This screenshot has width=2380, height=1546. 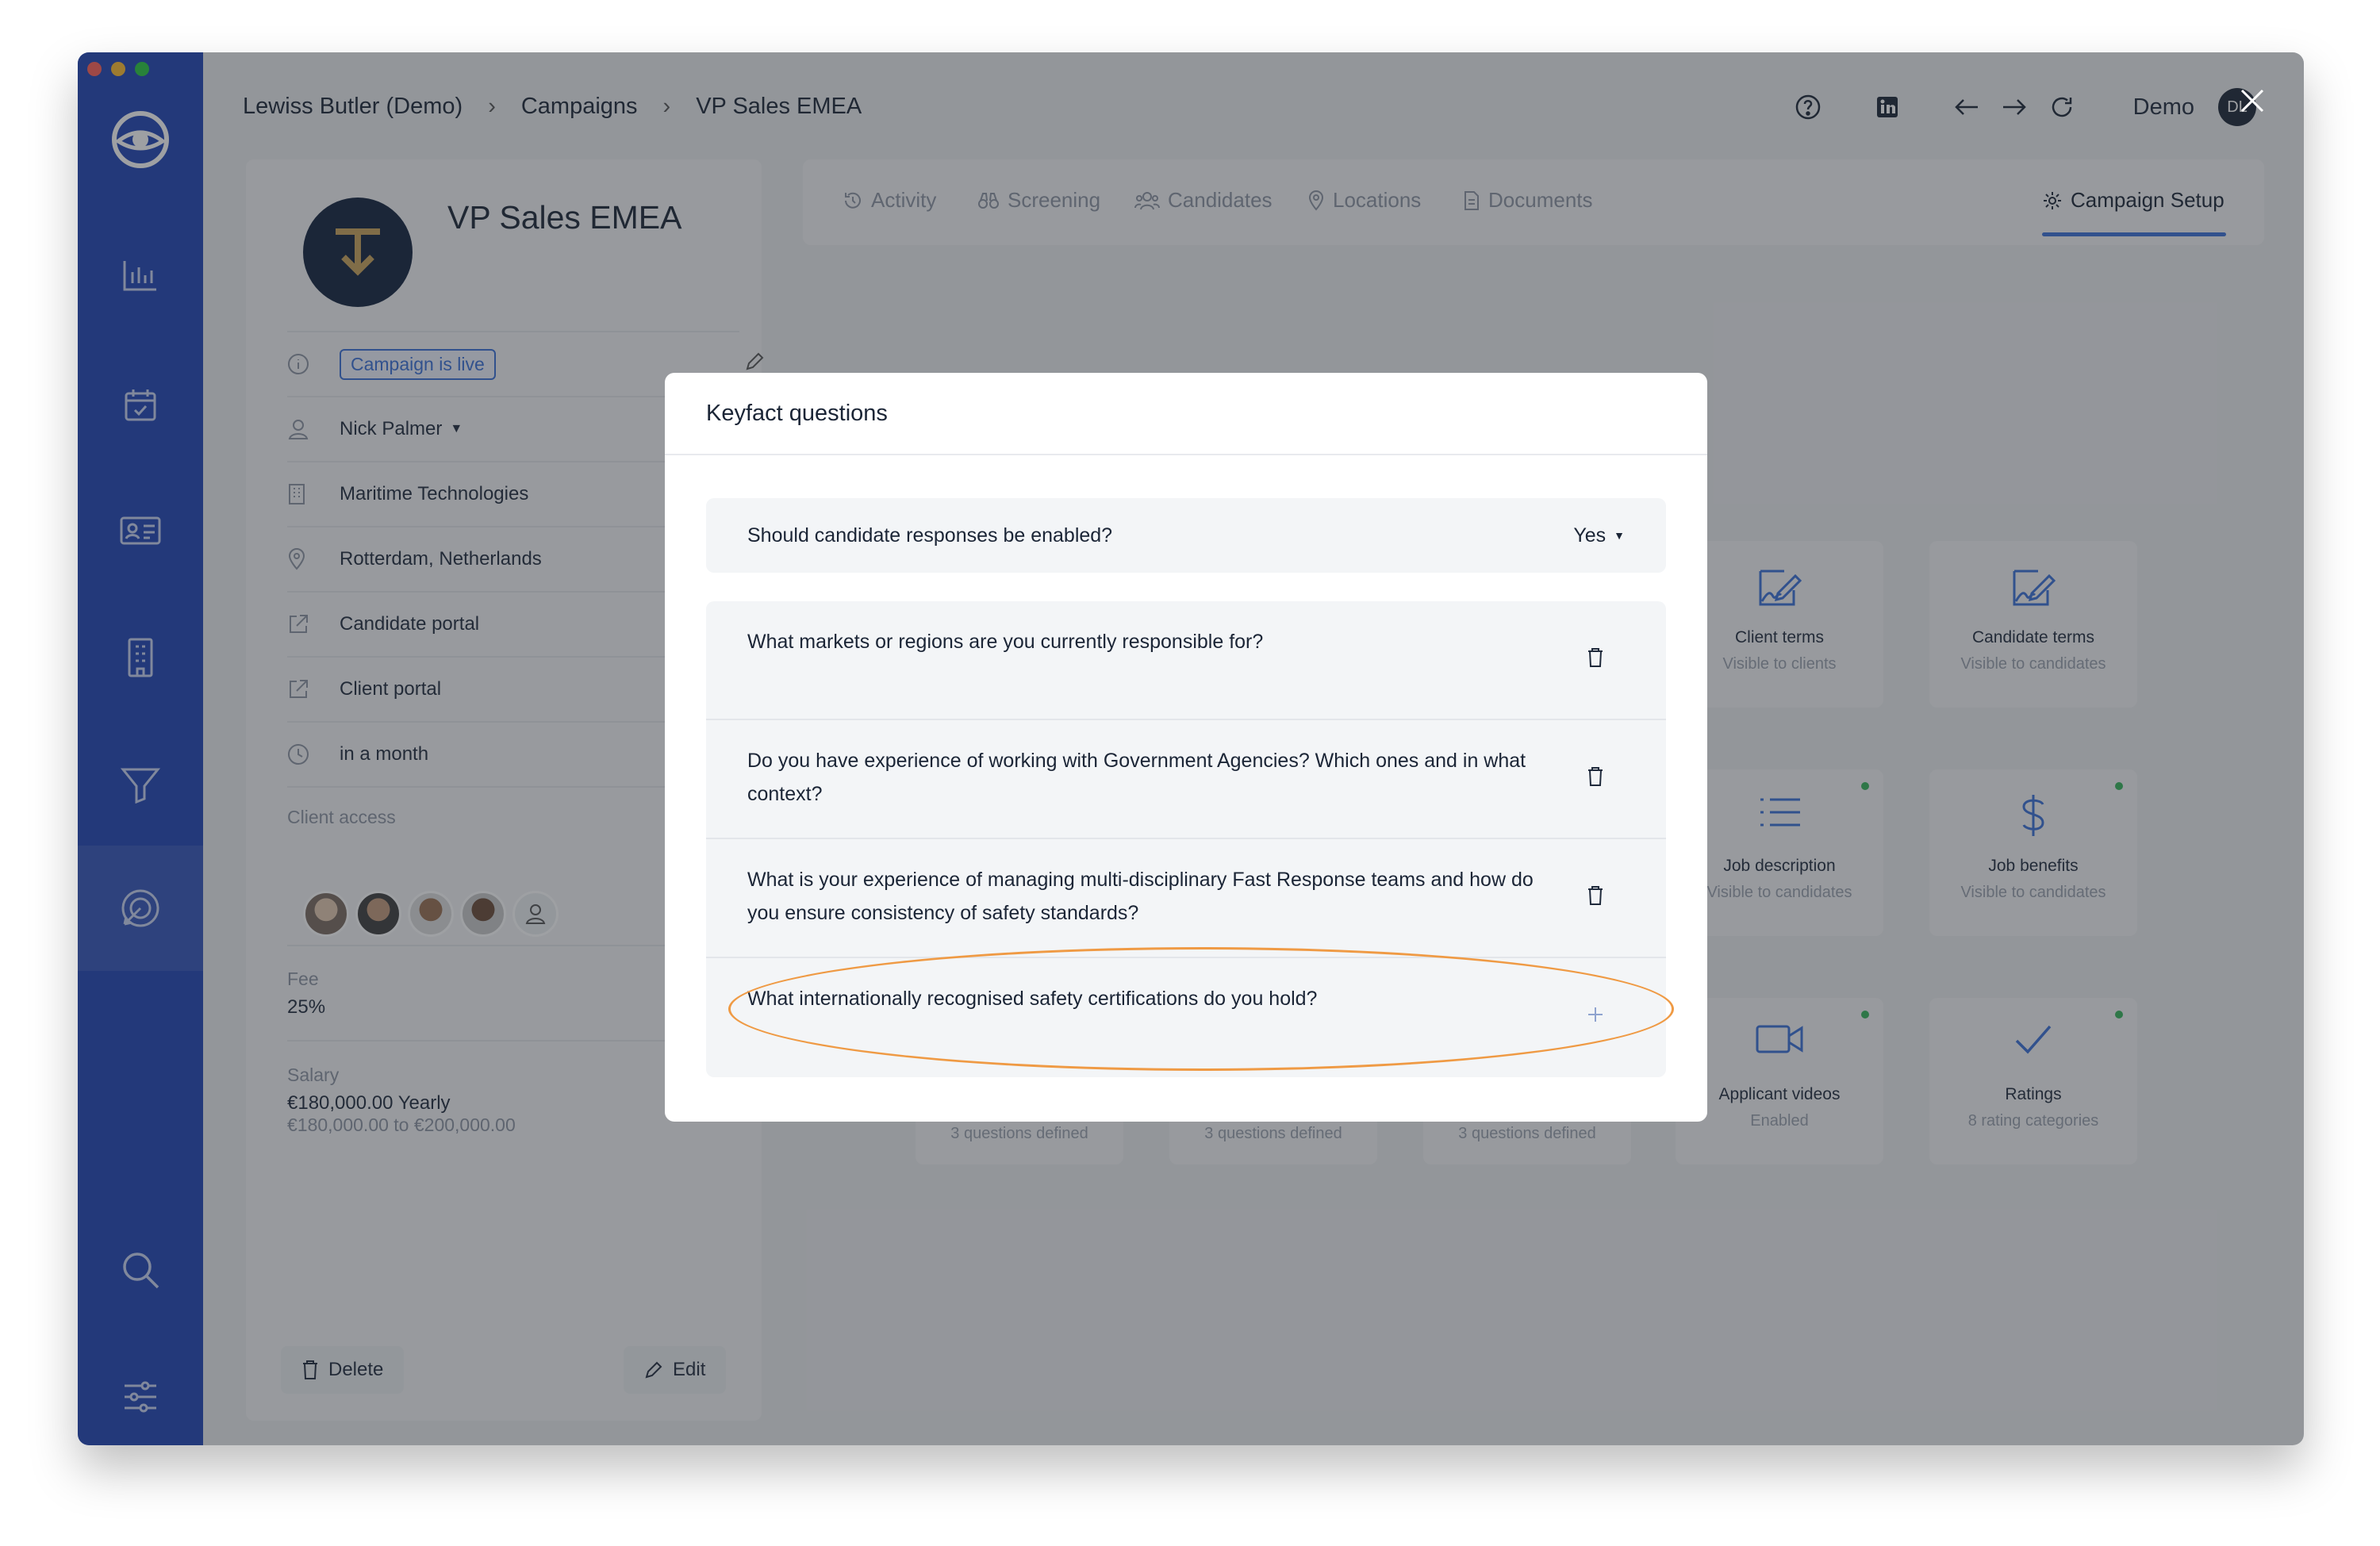 I want to click on modal-title: Keyfact questions, so click(x=1186, y=414).